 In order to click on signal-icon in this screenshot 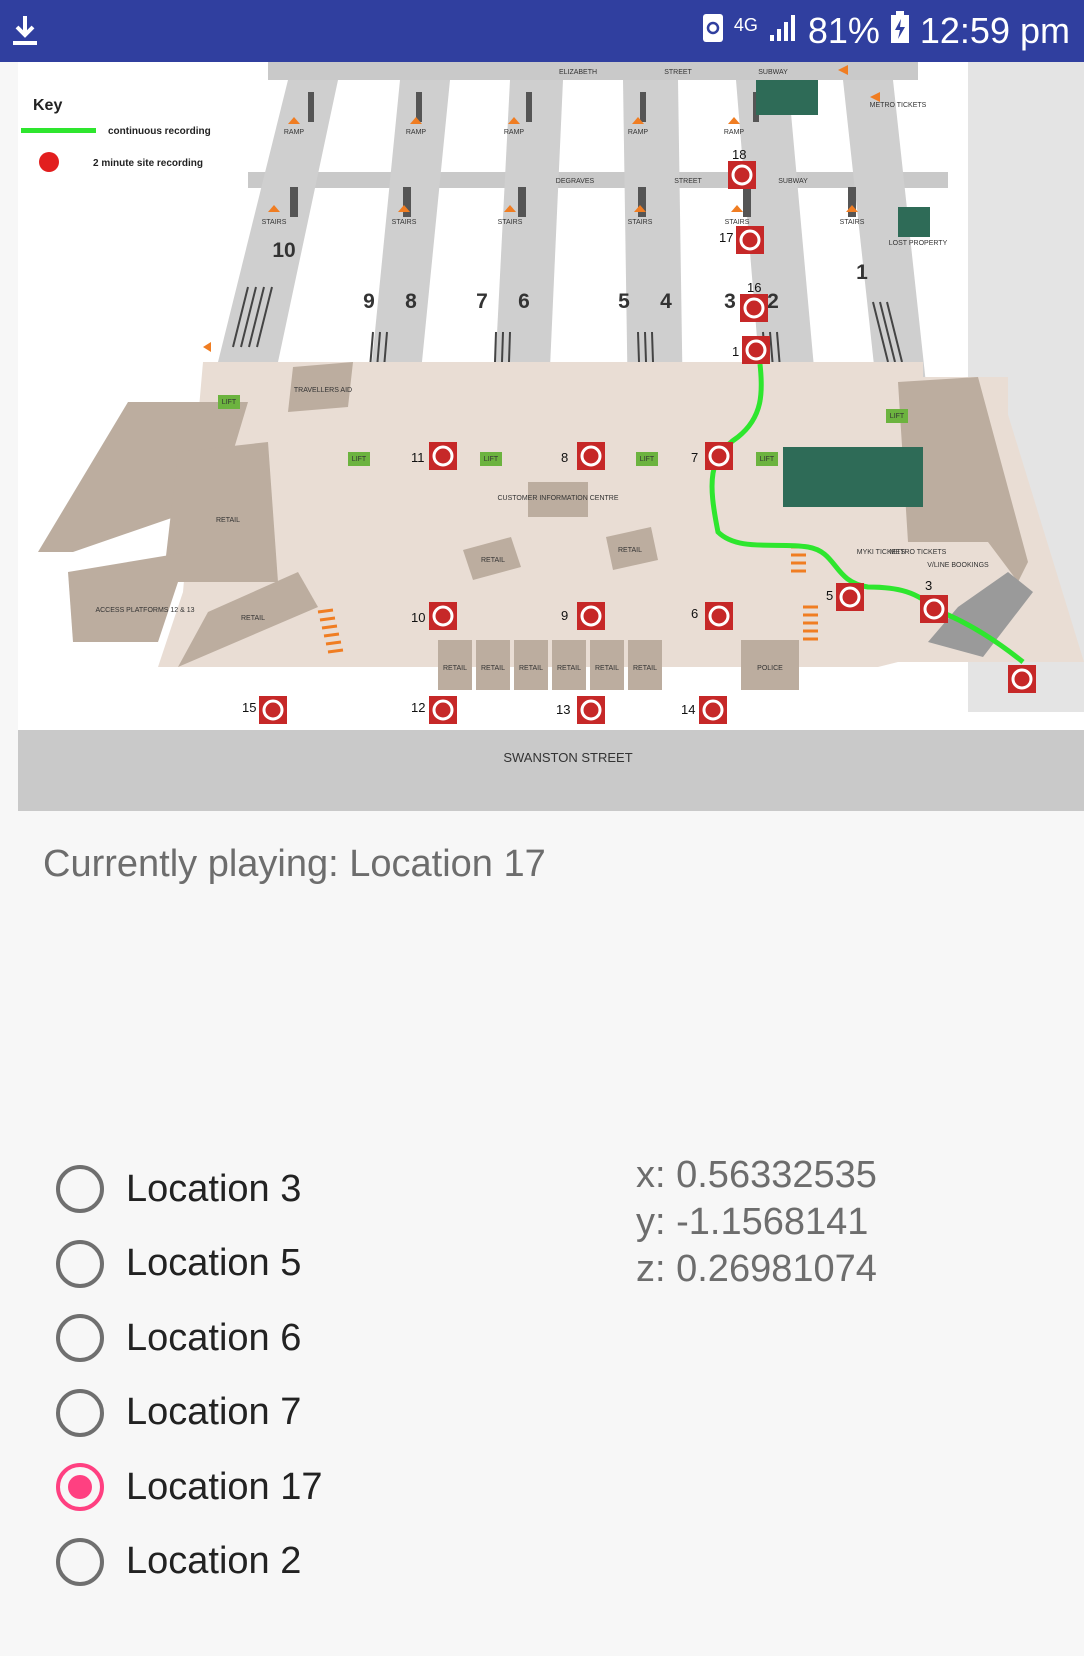, I will do `click(783, 31)`.